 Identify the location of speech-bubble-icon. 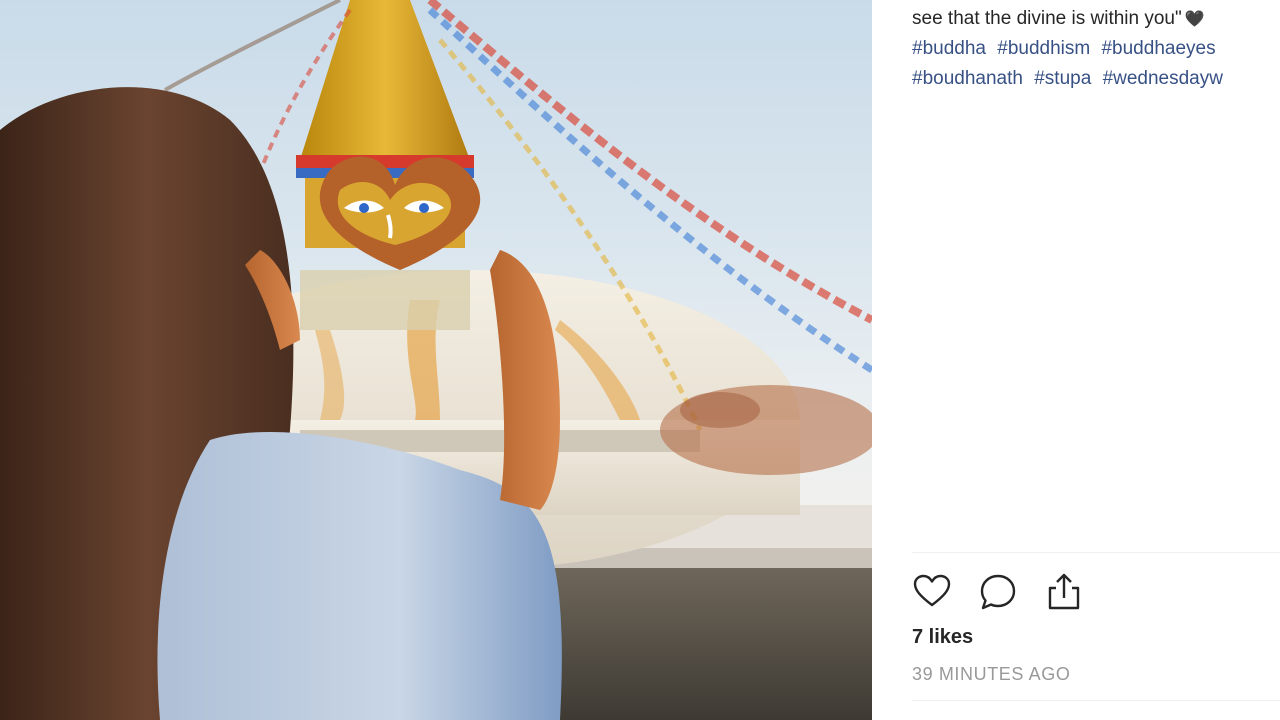
(998, 592).